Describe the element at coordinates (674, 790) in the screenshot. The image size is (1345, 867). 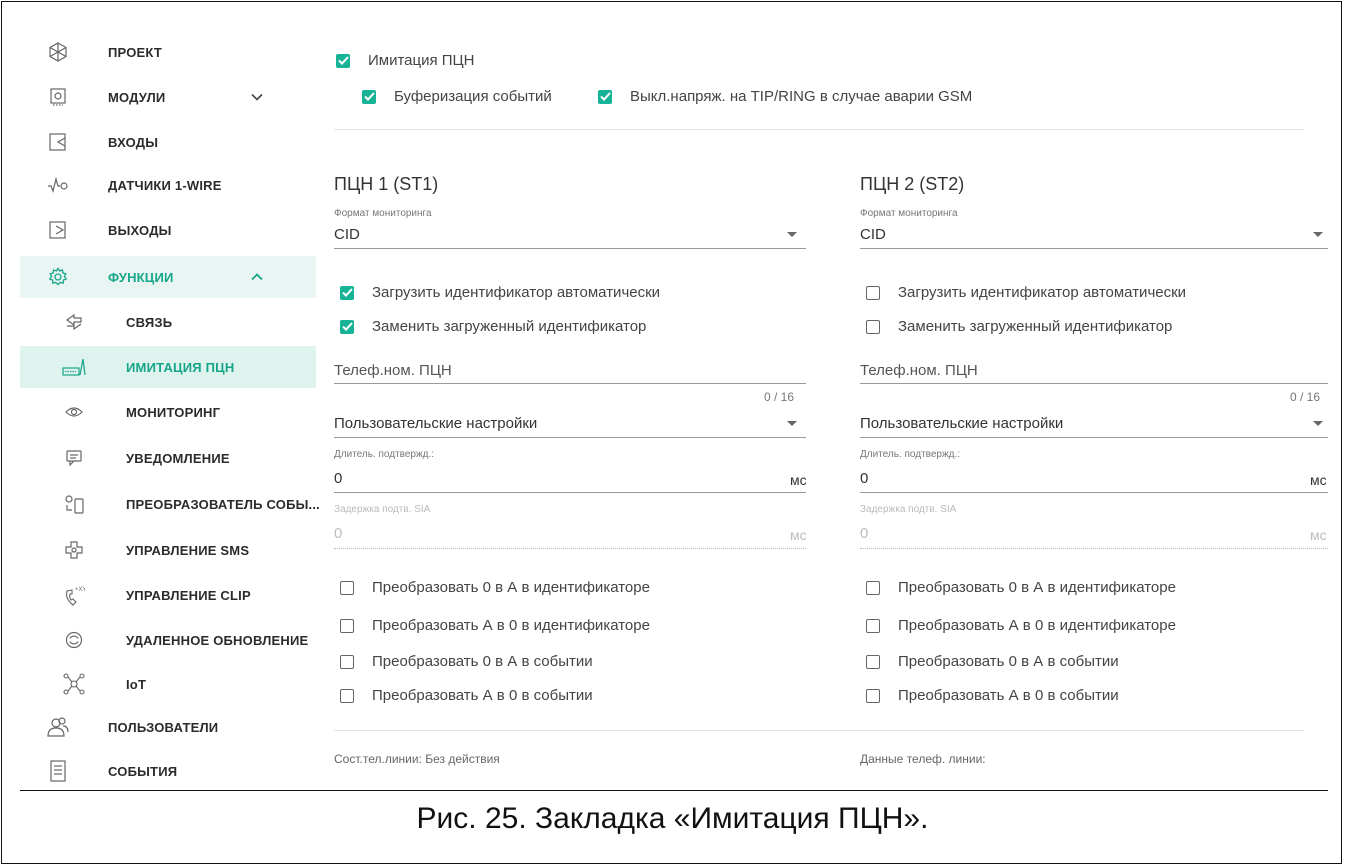
I see `screenshot-bottom-edge` at that location.